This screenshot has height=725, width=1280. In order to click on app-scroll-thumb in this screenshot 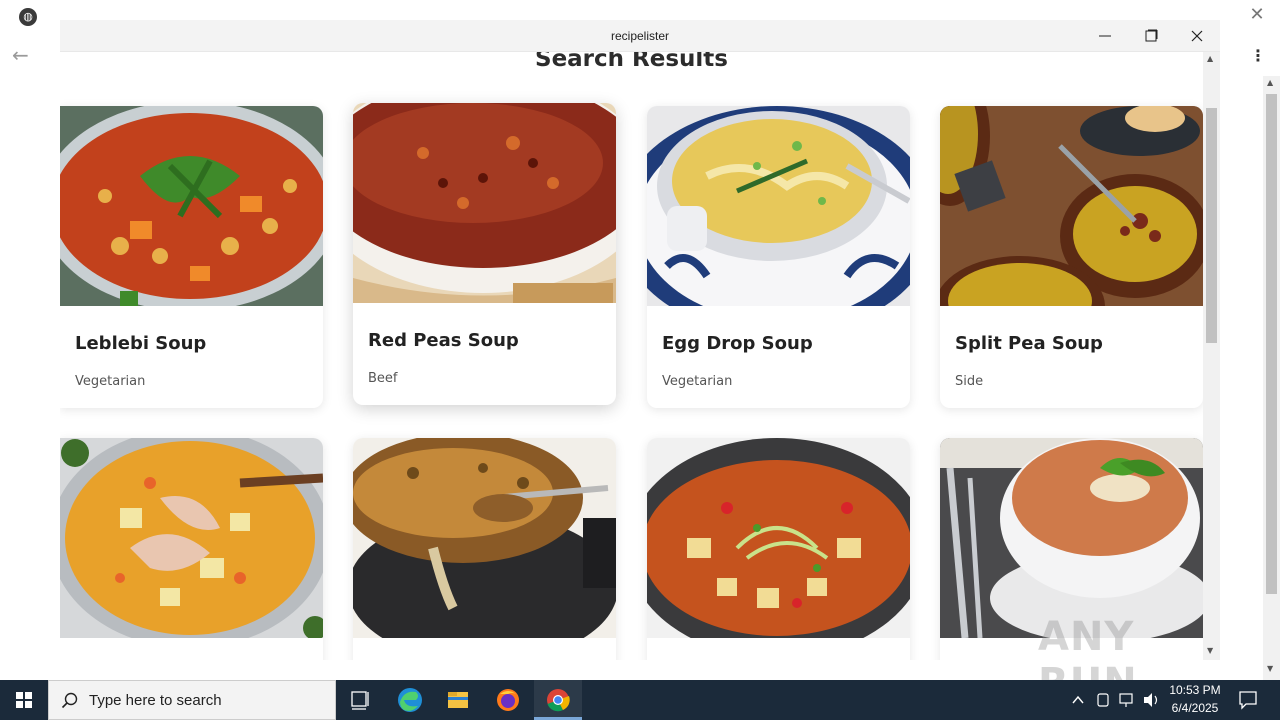, I will do `click(1211, 225)`.